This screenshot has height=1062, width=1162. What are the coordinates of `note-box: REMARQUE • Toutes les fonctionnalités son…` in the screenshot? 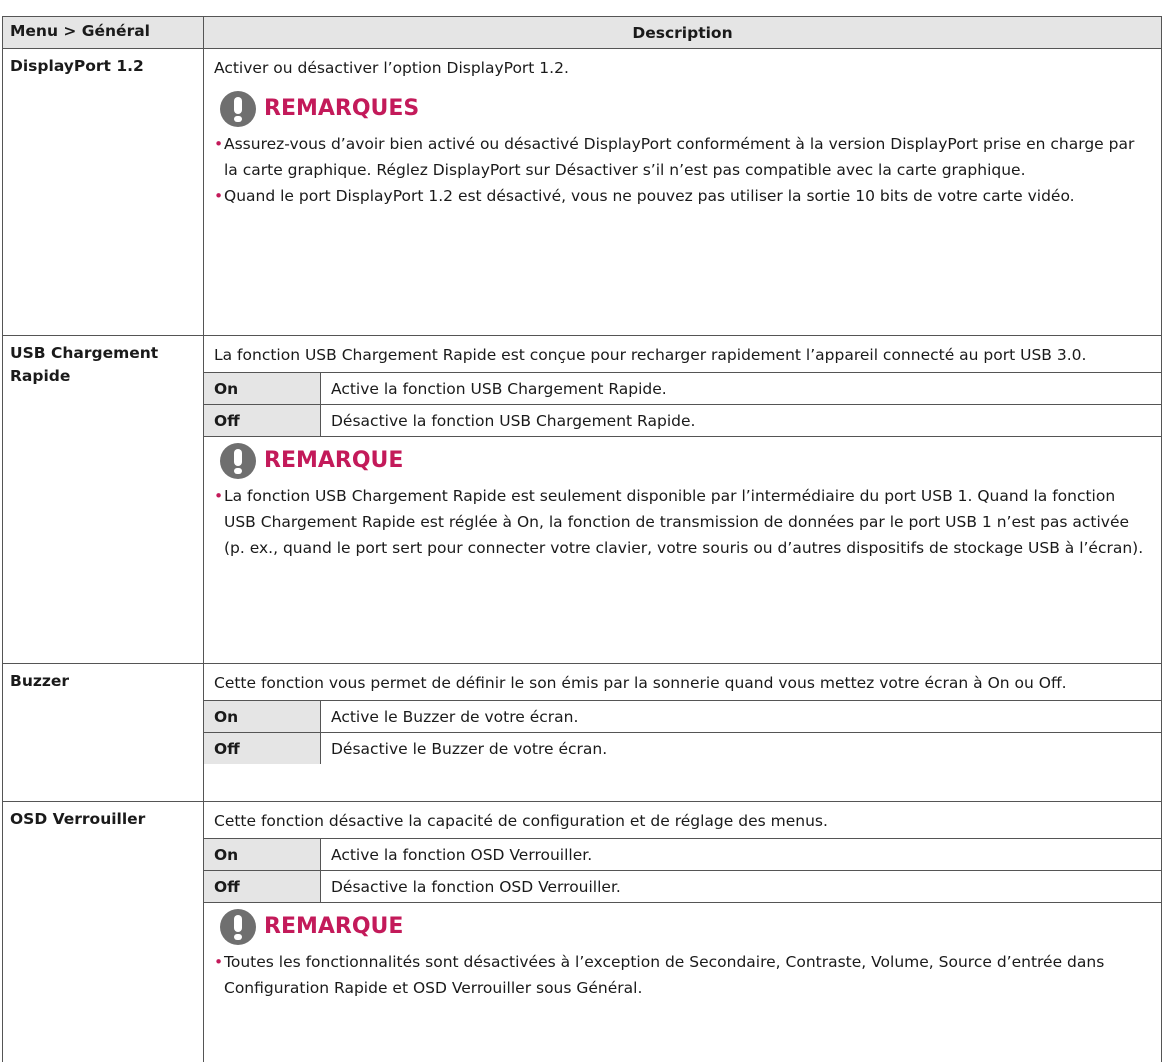 It's located at (682, 955).